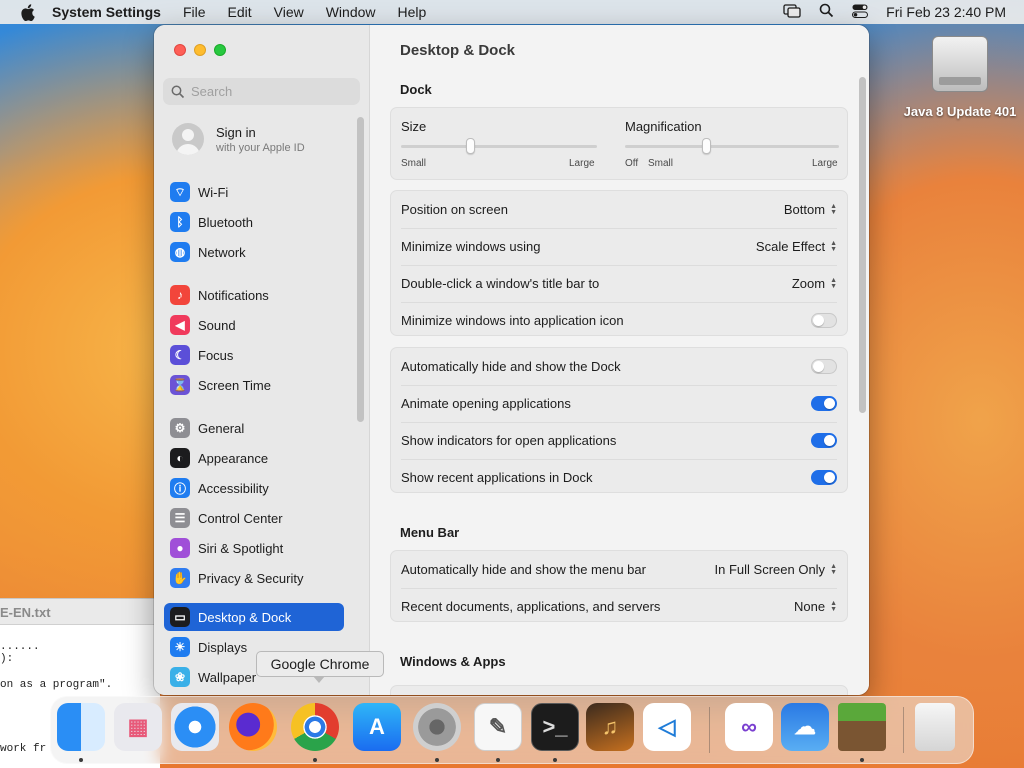 Image resolution: width=1024 pixels, height=768 pixels. I want to click on search-input: Search, so click(261, 91).